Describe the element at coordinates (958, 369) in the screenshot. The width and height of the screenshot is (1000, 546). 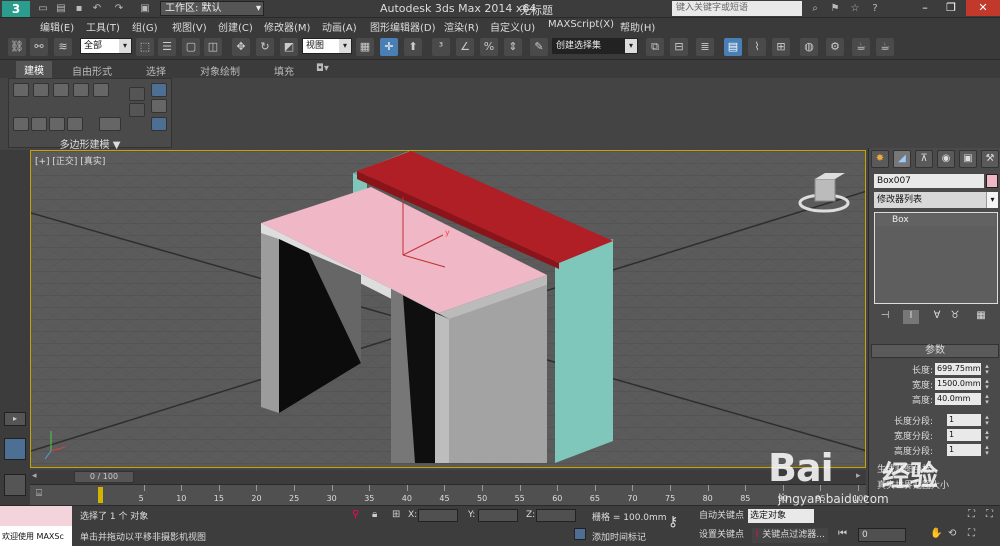
I see `length-field: 699.75mm` at that location.